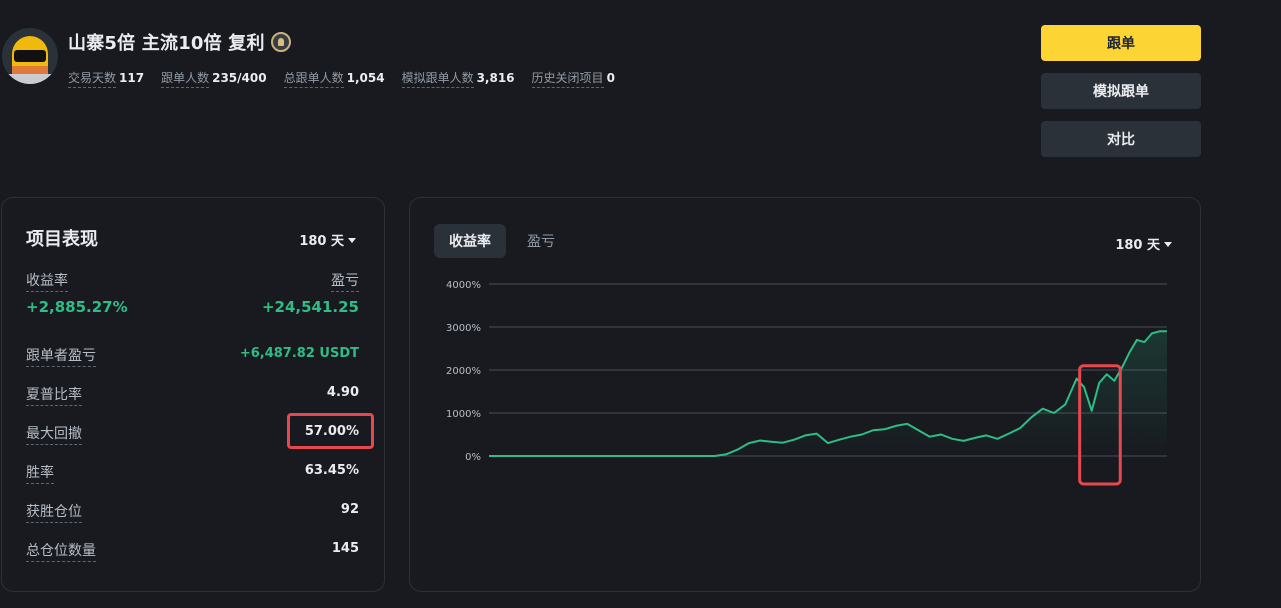 Image resolution: width=1281 pixels, height=608 pixels. I want to click on avatar-collar, so click(30, 79).